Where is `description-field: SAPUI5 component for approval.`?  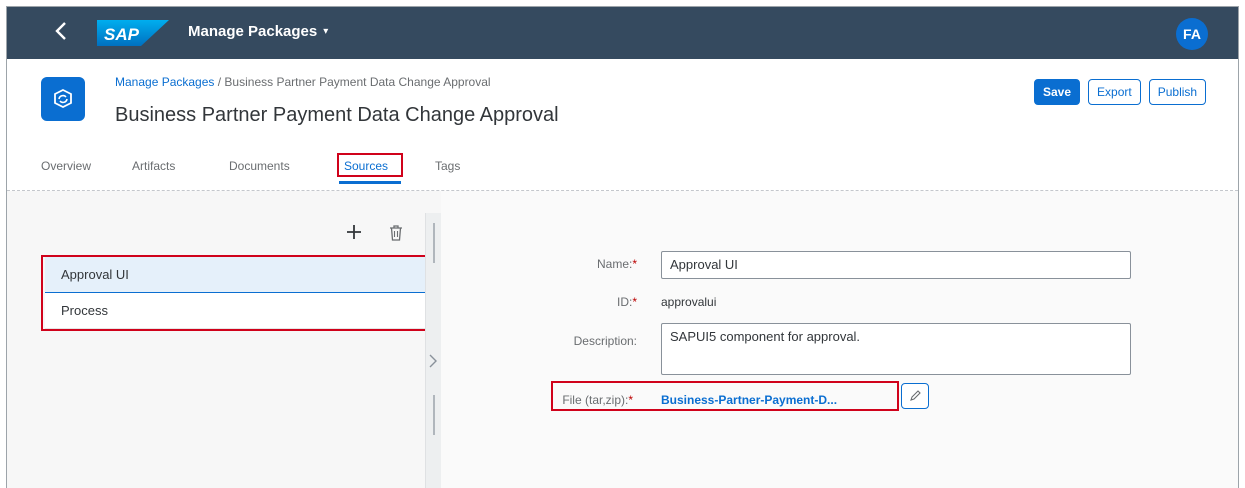 description-field: SAPUI5 component for approval. is located at coordinates (896, 349).